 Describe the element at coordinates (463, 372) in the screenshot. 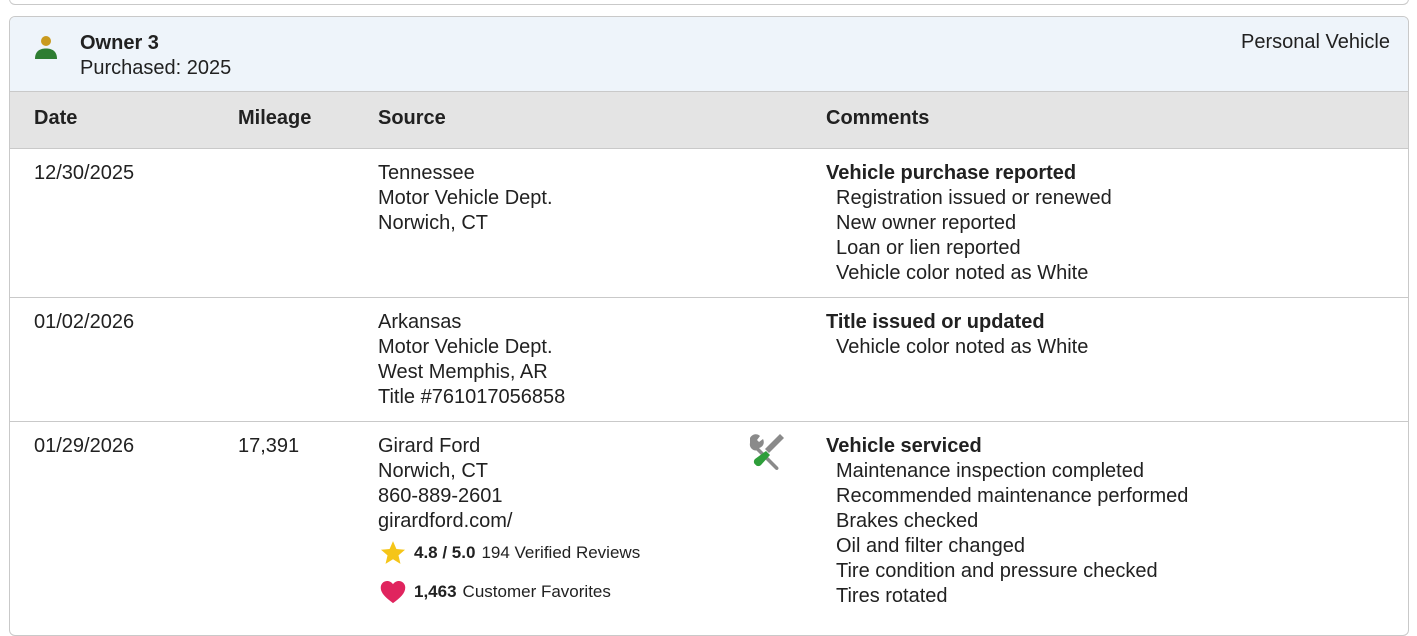

I see `source-line: West Memphis, AR` at that location.